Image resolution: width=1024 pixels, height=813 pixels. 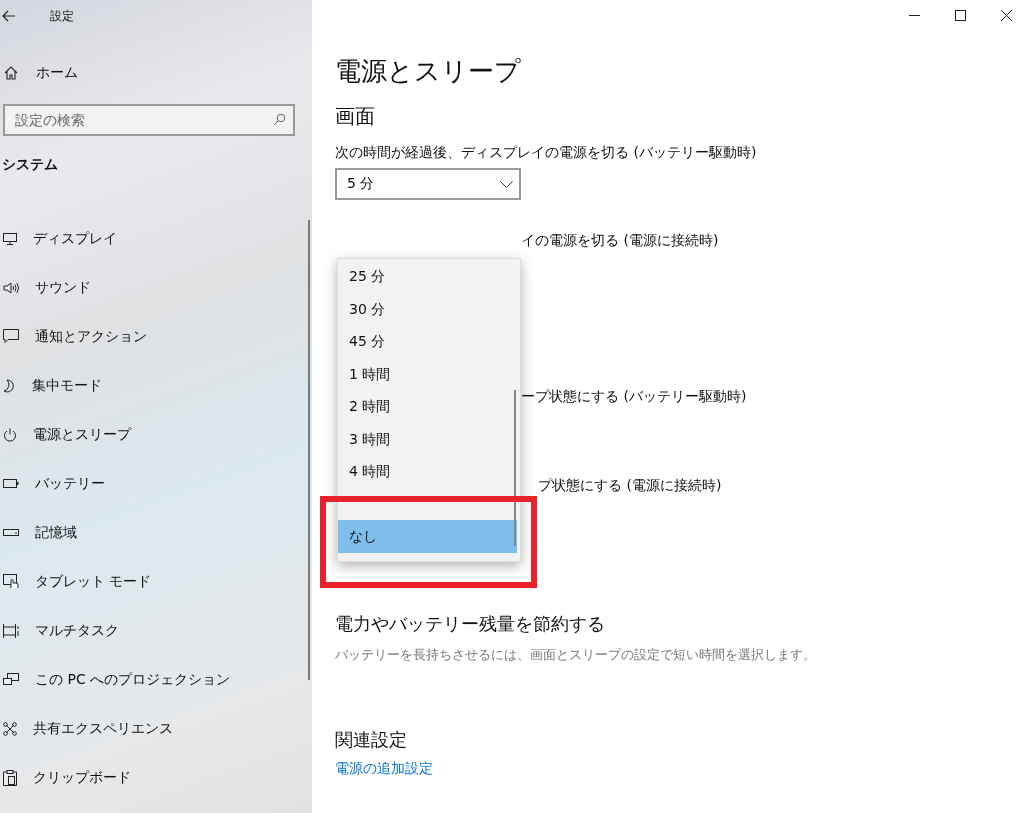 I want to click on projection-icon, so click(x=11, y=679).